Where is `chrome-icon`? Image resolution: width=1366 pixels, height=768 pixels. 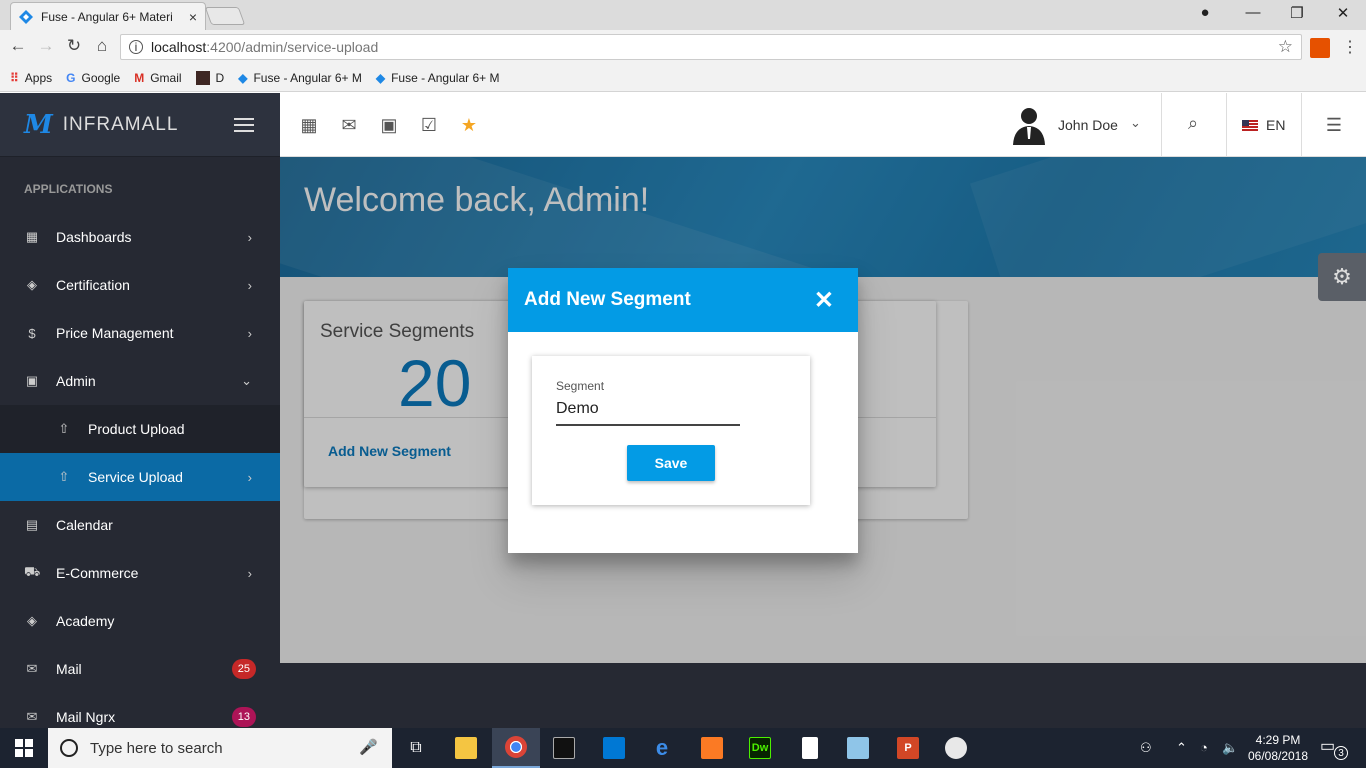
chrome-icon is located at coordinates (516, 748).